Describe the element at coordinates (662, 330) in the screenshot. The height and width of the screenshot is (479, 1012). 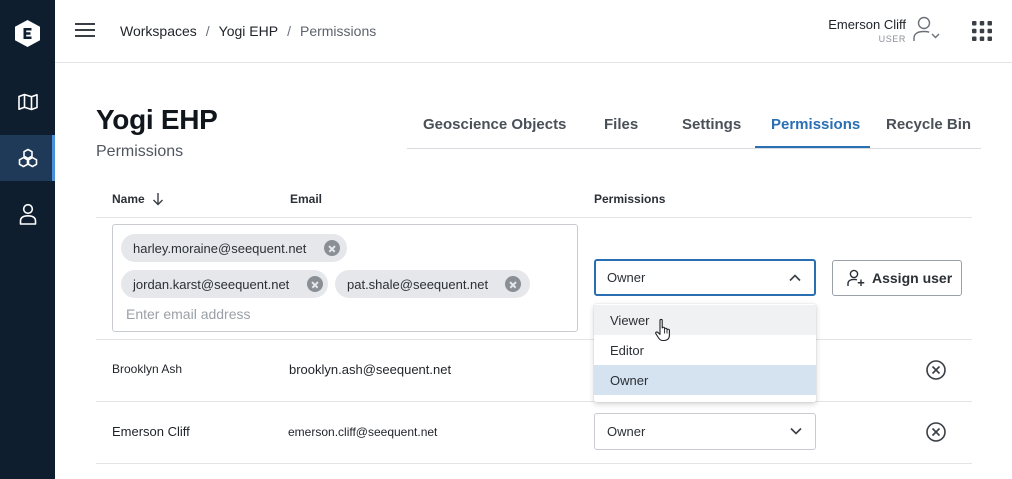
I see `hand-cursor-icon` at that location.